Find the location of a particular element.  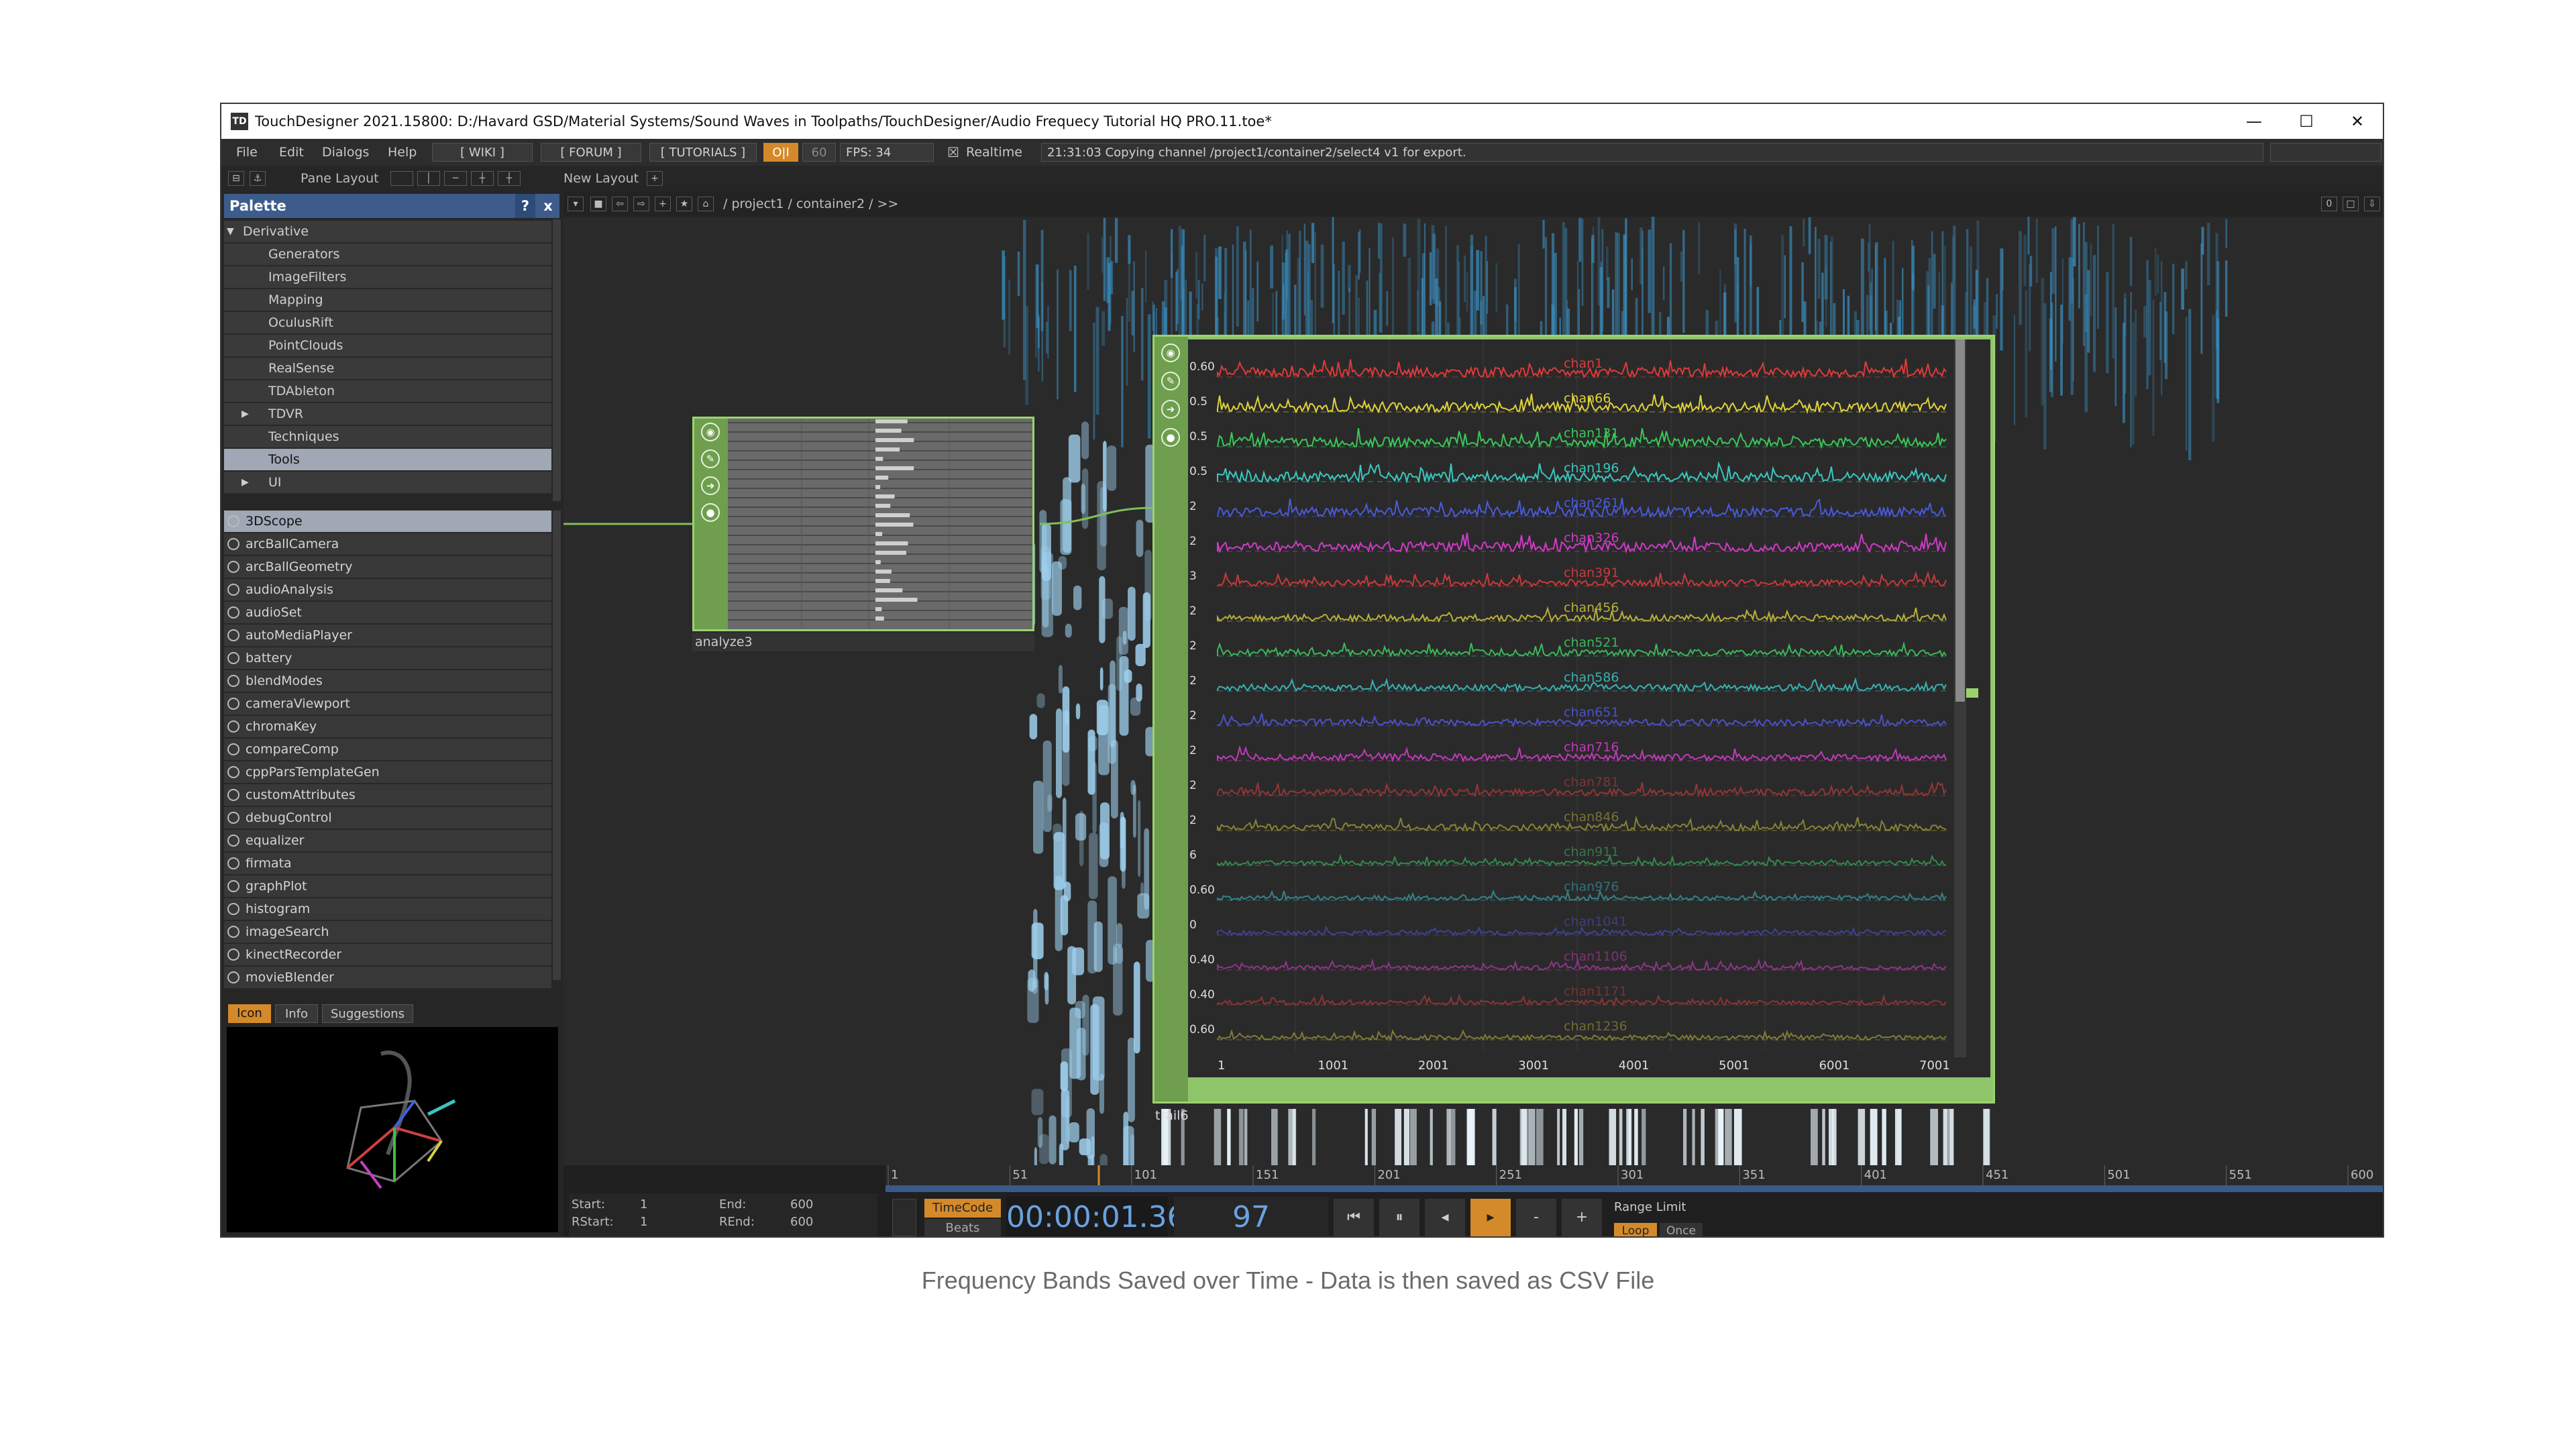

timeline-range-slider is located at coordinates (1634, 1188).